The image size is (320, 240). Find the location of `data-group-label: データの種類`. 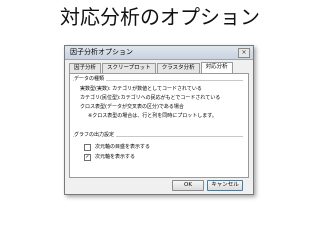

data-group-label: データの種類 is located at coordinates (90, 79).